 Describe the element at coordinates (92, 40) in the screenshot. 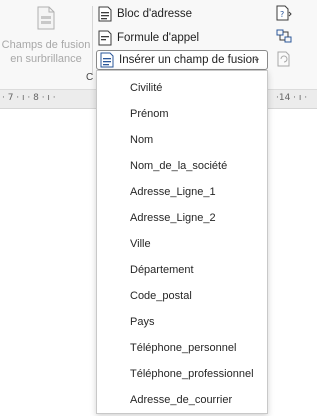

I see `group-separator` at that location.